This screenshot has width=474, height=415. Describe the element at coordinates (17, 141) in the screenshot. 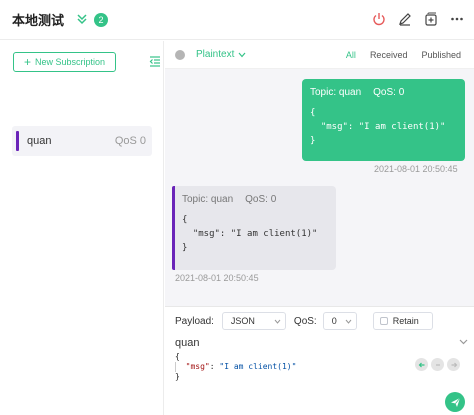

I see `subscription-color-bar` at that location.